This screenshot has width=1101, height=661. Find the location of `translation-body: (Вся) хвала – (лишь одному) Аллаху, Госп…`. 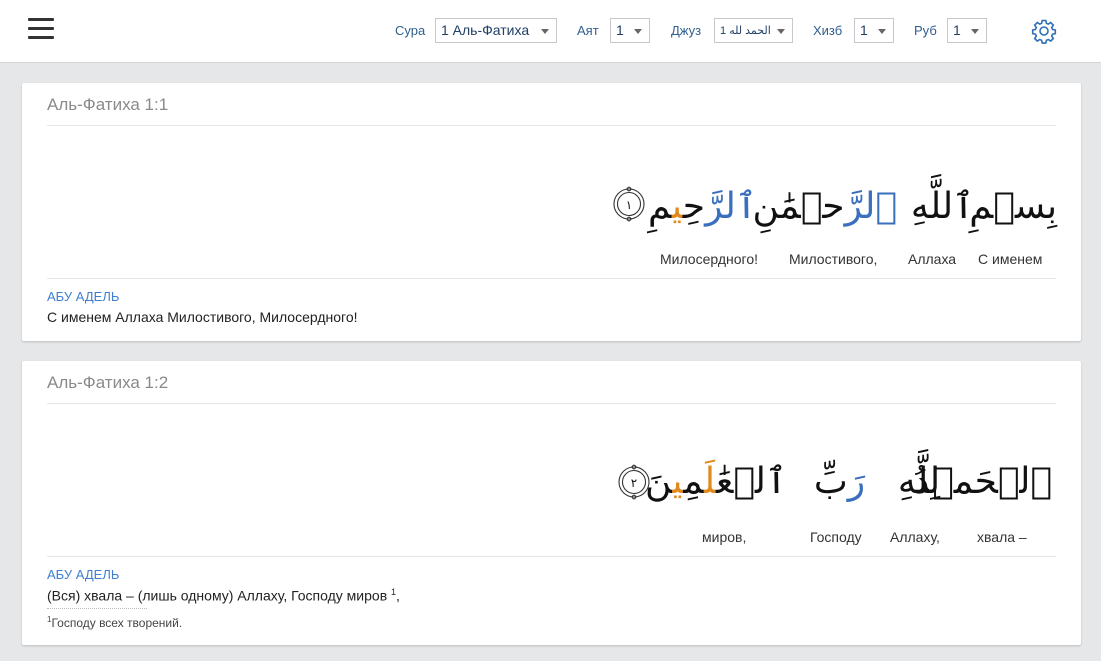

translation-body: (Вся) хвала – (лишь одному) Аллаху, Госп… is located at coordinates (217, 595).